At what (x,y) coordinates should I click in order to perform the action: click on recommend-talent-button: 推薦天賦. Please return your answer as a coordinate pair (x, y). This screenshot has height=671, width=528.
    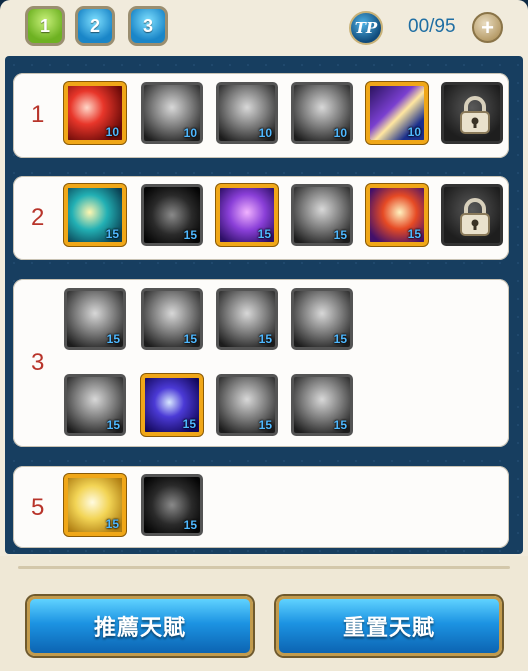
    Looking at the image, I should click on (140, 626).